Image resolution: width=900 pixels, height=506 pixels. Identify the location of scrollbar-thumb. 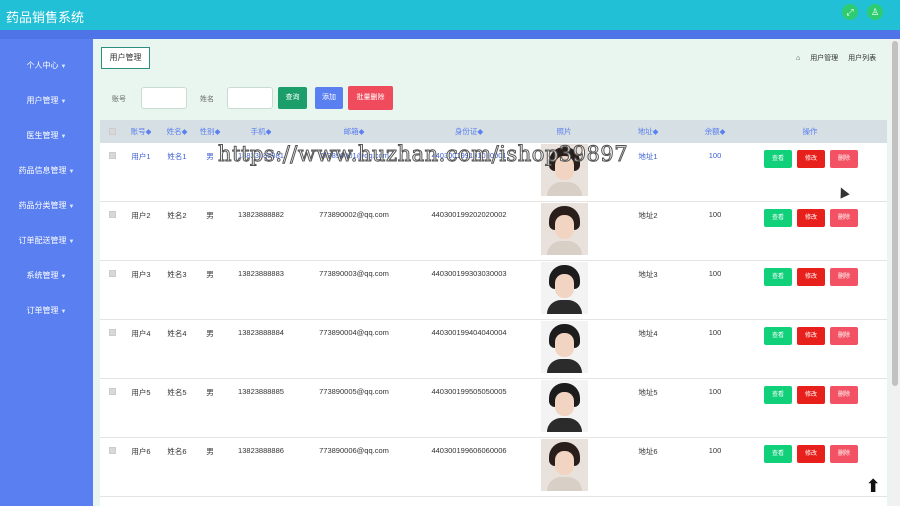
(895, 213).